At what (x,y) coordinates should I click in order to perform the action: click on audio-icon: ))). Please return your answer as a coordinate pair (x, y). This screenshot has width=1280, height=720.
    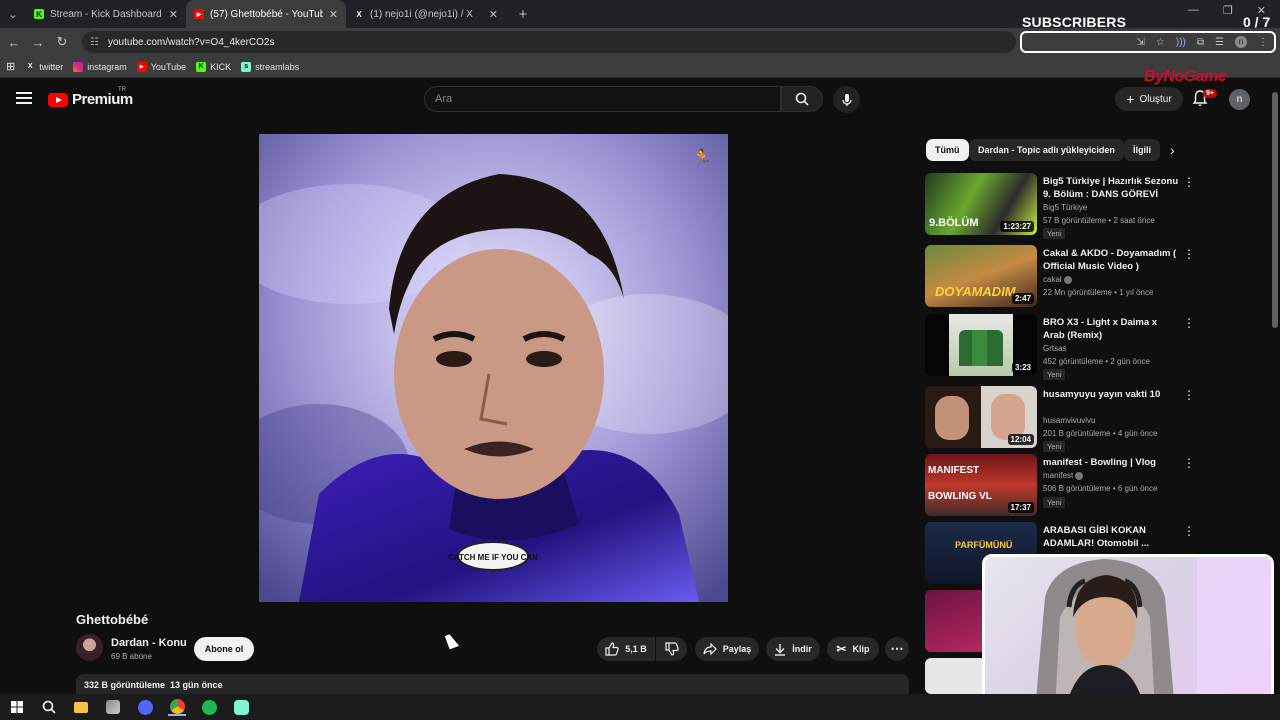
    Looking at the image, I should click on (1181, 42).